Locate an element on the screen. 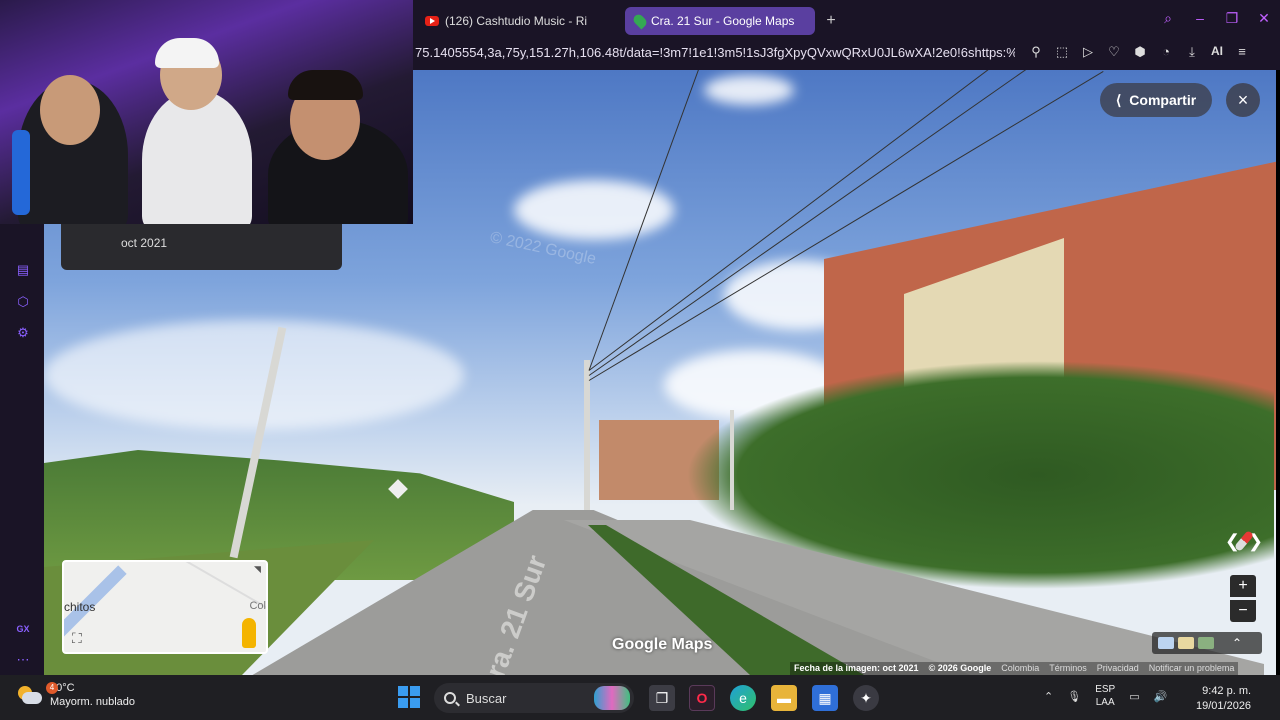 This screenshot has width=1280, height=720. pegman-icon is located at coordinates (249, 633).